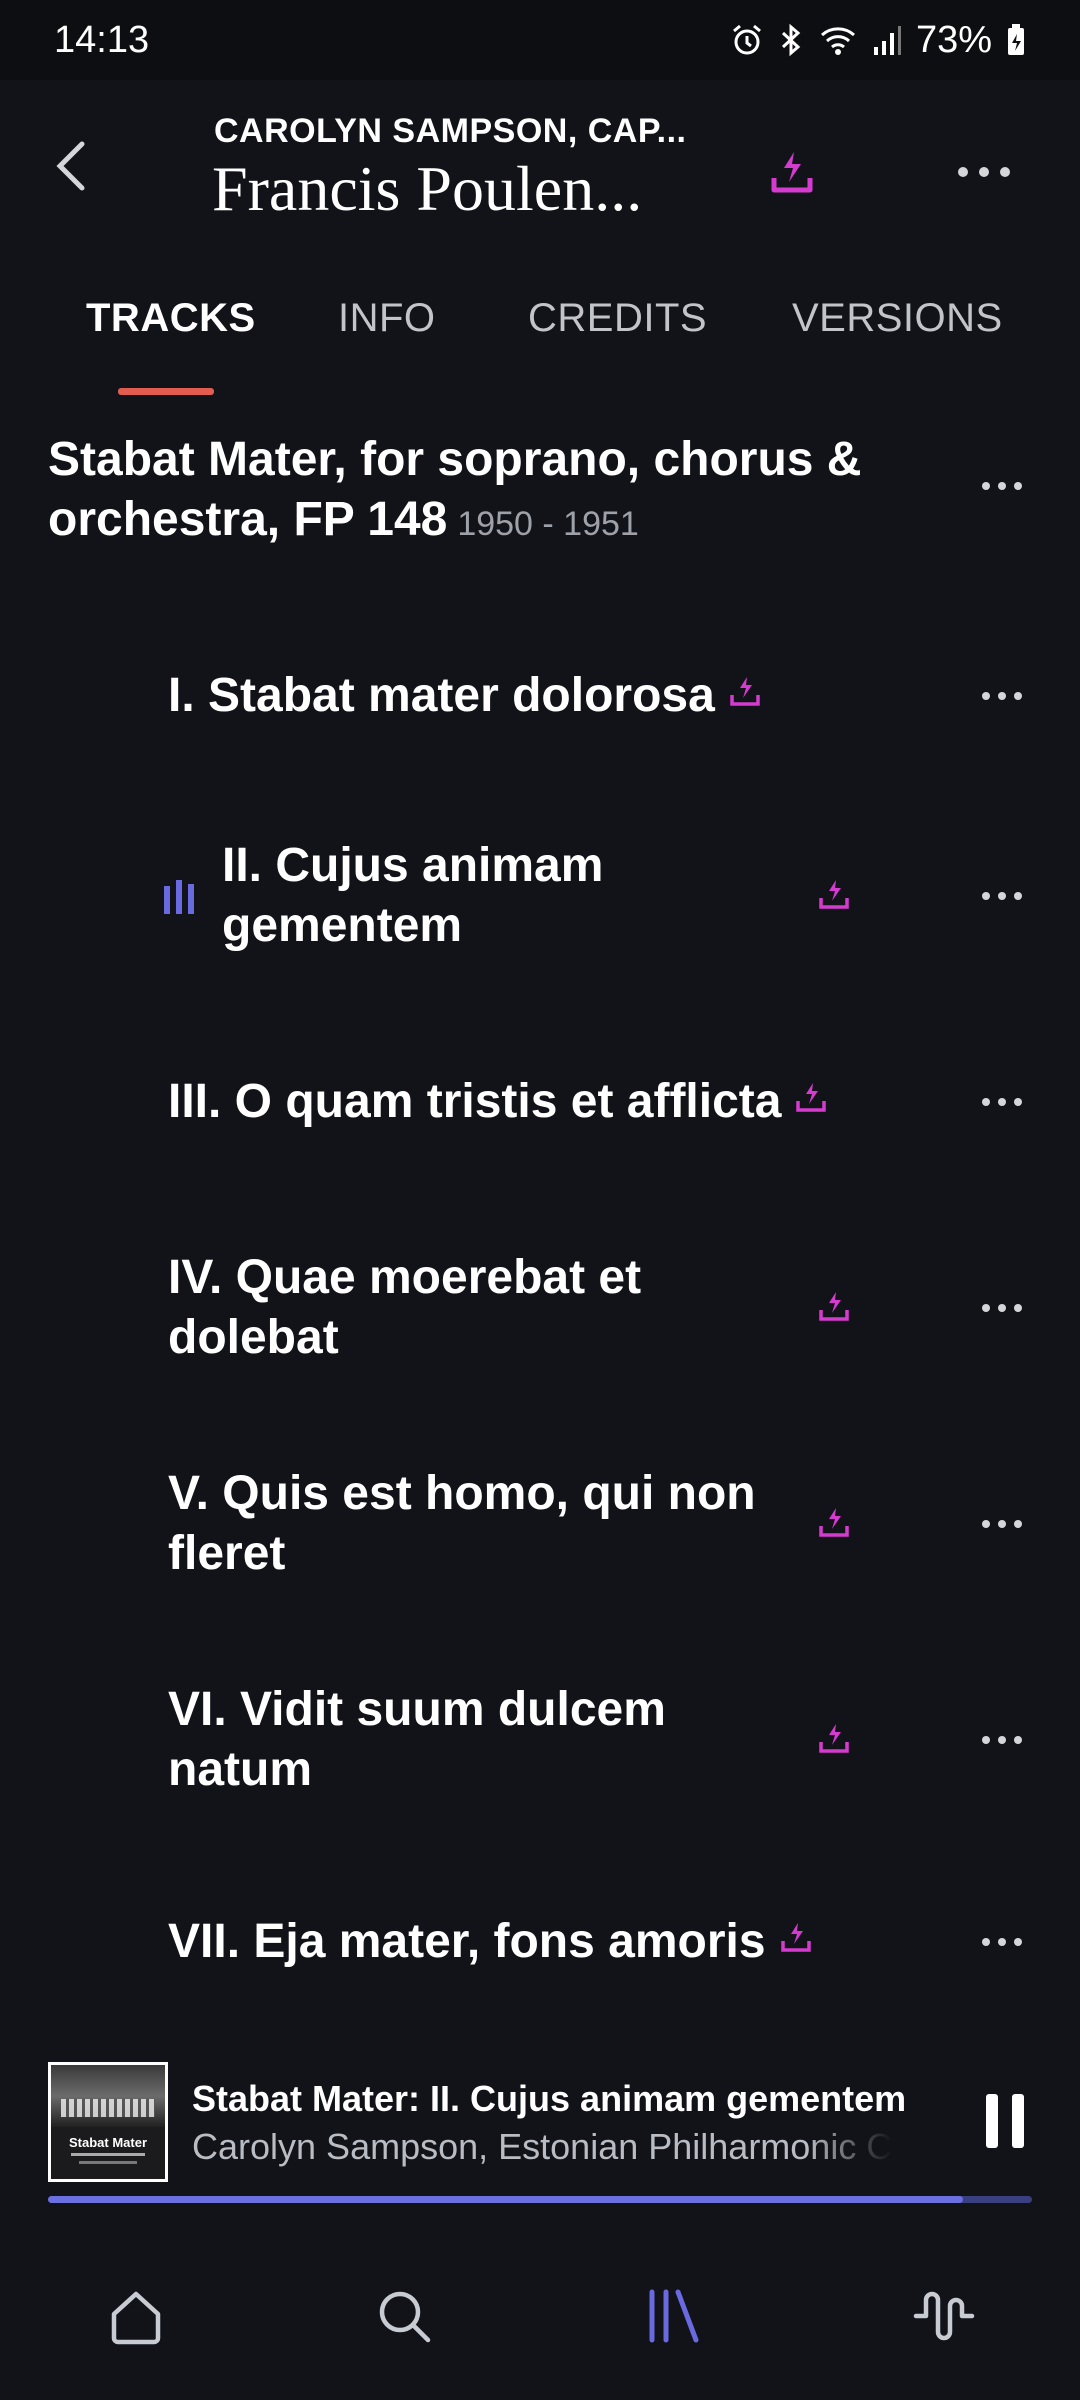  I want to click on tab-versions: VERSIONS, so click(897, 318).